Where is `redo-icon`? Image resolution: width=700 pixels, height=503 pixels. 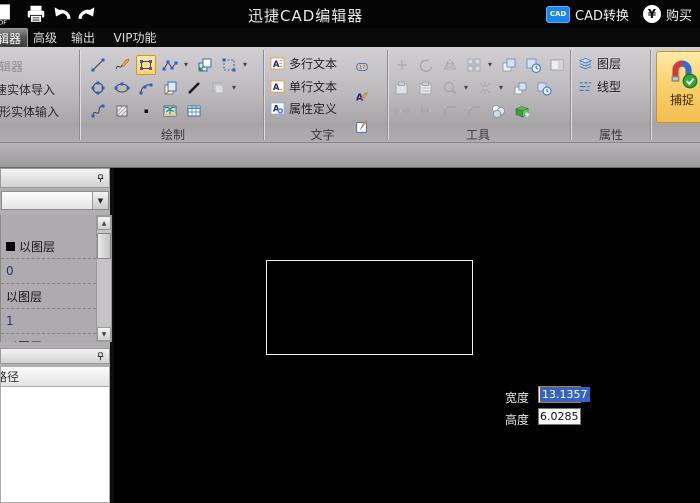 redo-icon is located at coordinates (87, 14).